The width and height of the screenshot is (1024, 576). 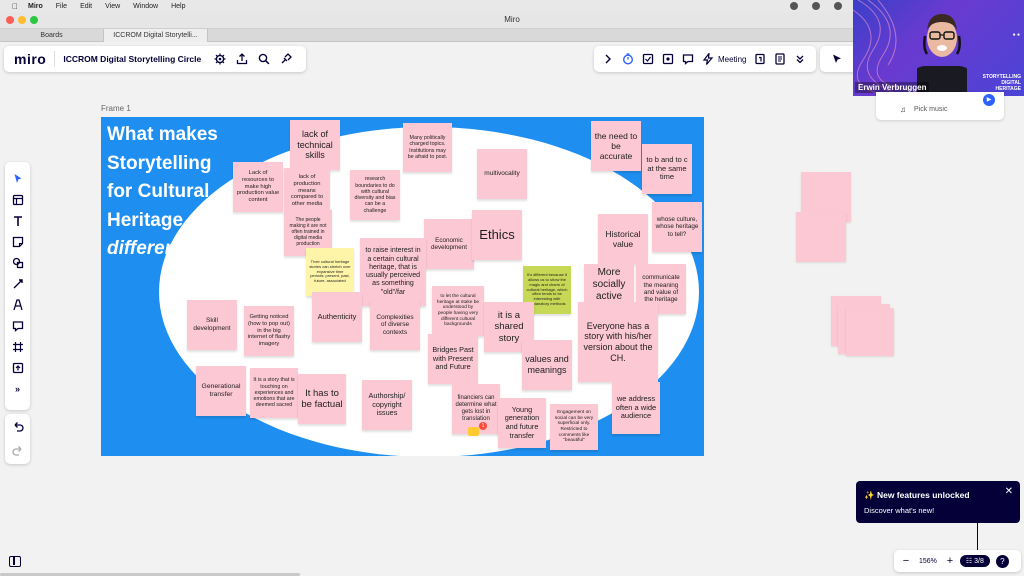 I want to click on chevron-right-icon, so click(x=608, y=59).